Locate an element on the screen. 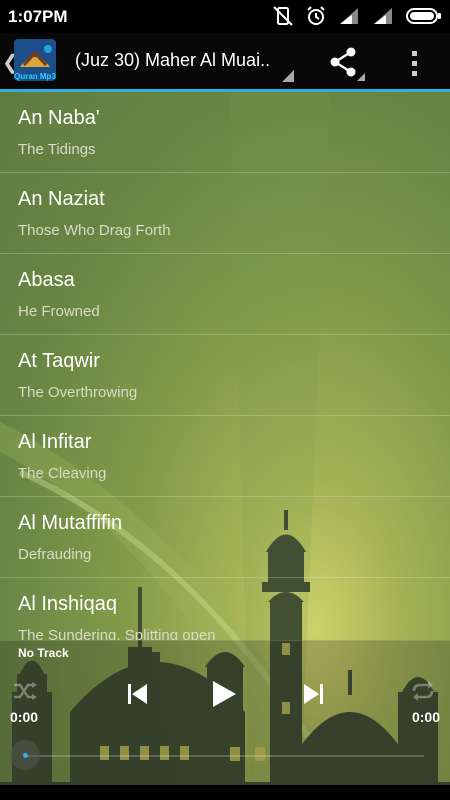  list-item: An Naziat Those Who Drag Forth is located at coordinates (225, 213).